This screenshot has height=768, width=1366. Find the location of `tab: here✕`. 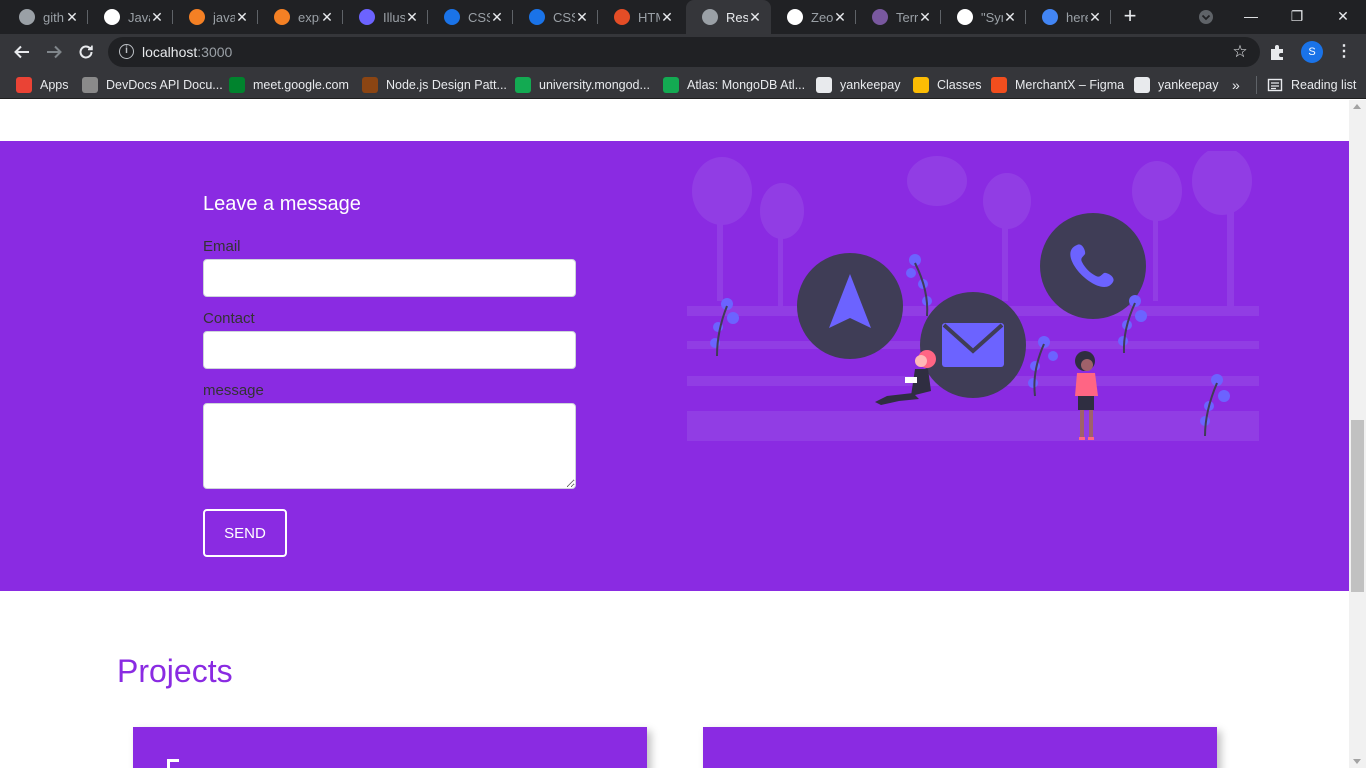

tab: here✕ is located at coordinates (1068, 17).